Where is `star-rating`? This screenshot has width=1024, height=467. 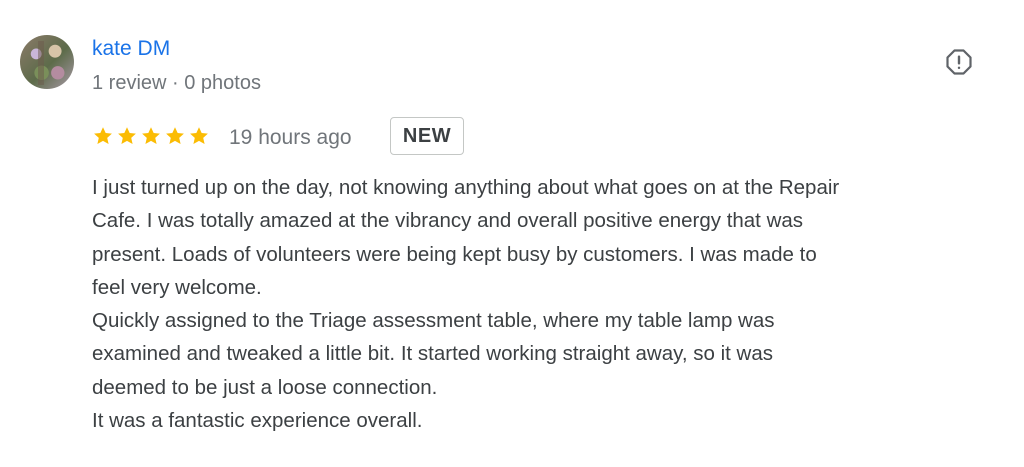
star-rating is located at coordinates (152, 136).